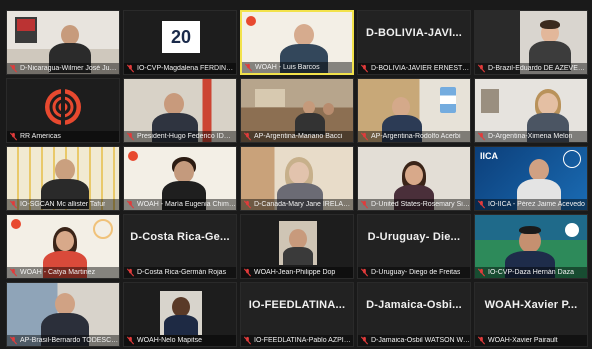 Image resolution: width=592 pixels, height=349 pixels. I want to click on participant-footer: D-Argentina-Ximena Melon, so click(531, 136).